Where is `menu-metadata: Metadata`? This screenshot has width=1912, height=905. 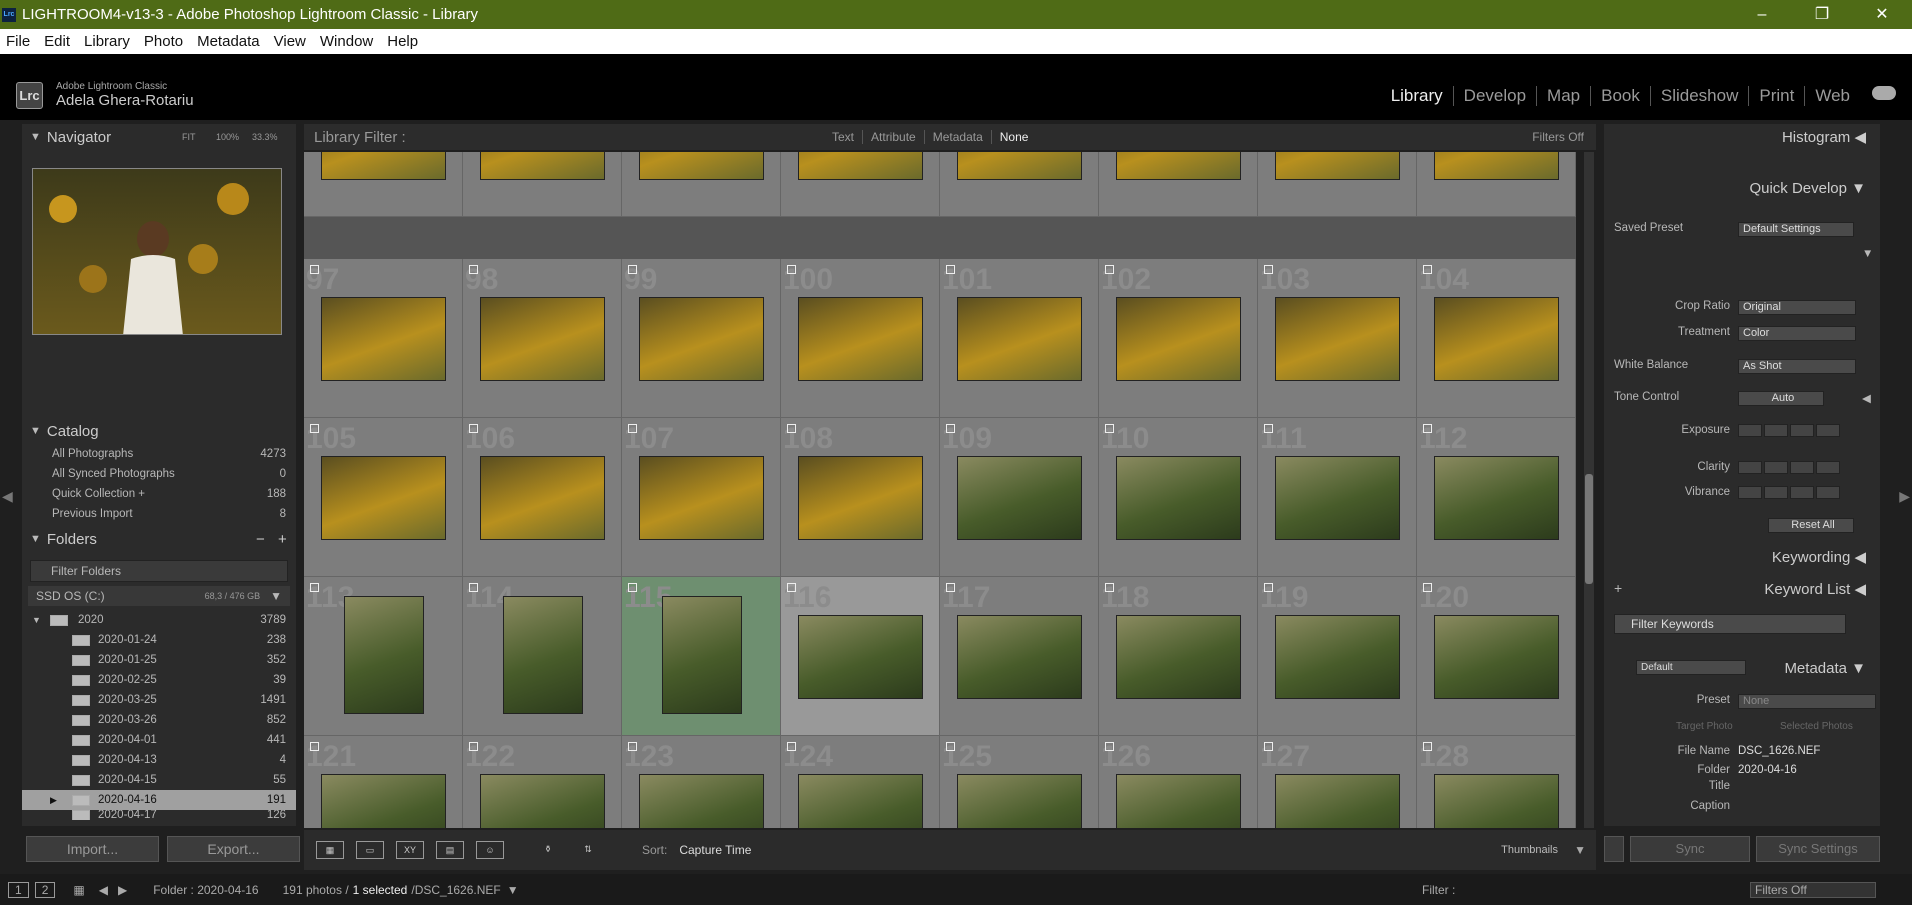 menu-metadata: Metadata is located at coordinates (229, 41).